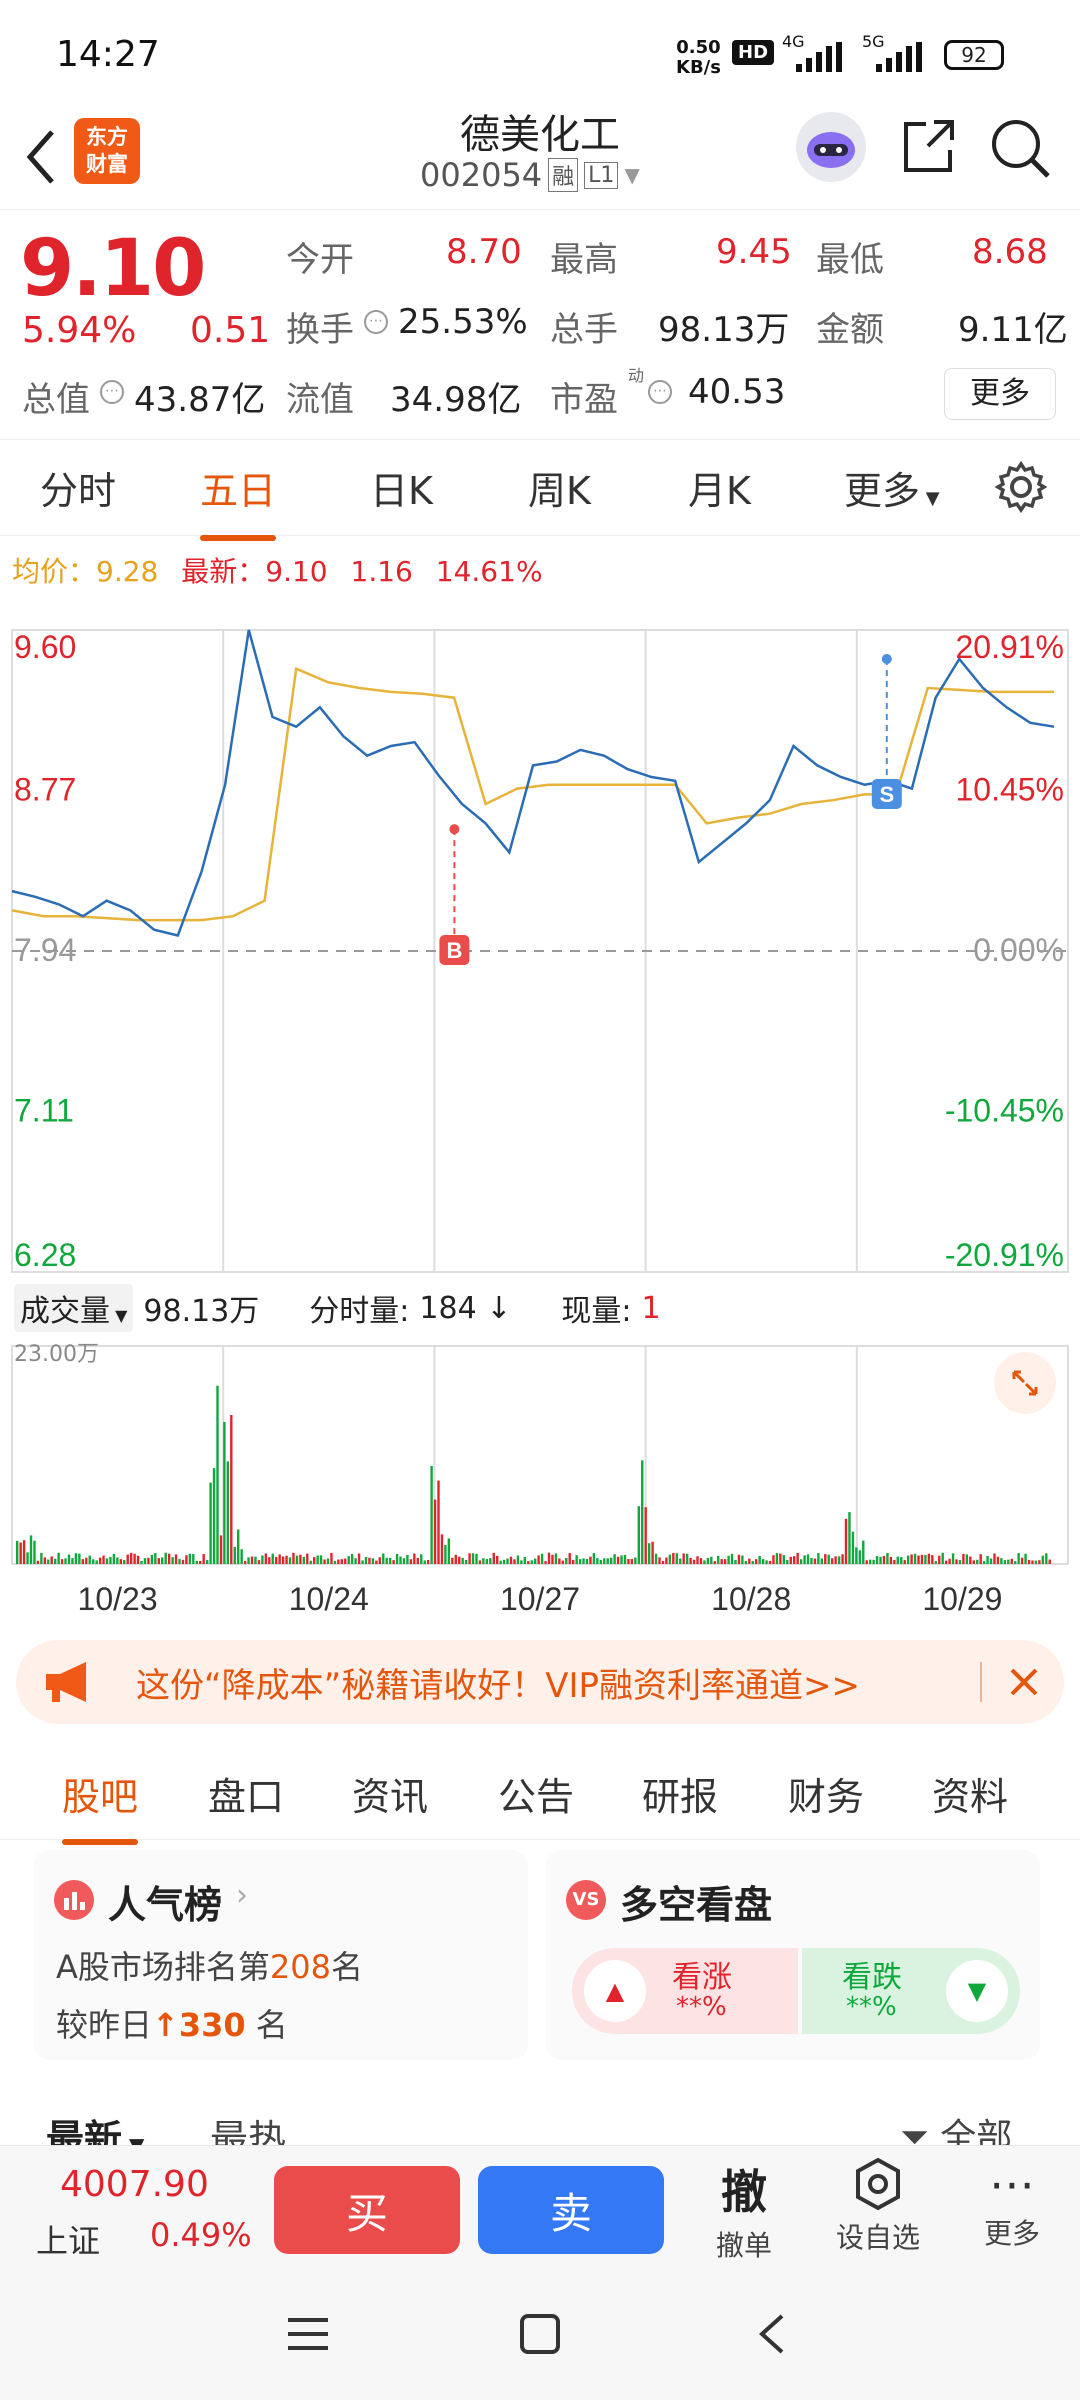 The height and width of the screenshot is (2400, 1080). What do you see at coordinates (1020, 148) in the screenshot?
I see `search-icon` at bounding box center [1020, 148].